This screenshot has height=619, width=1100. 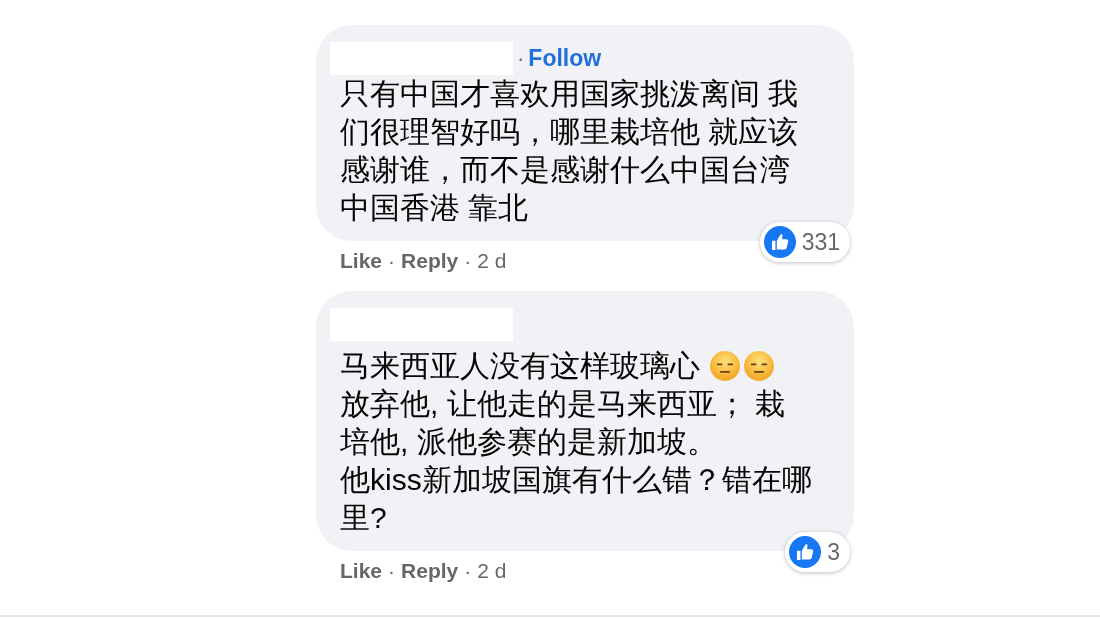 What do you see at coordinates (576, 498) in the screenshot?
I see `comment-text: 他kiss新加坡国旗有什么错？错在哪里?` at bounding box center [576, 498].